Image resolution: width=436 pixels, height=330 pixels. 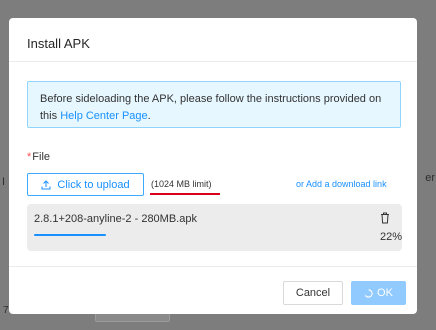 What do you see at coordinates (313, 293) in the screenshot?
I see `cancel-button: Cancel` at bounding box center [313, 293].